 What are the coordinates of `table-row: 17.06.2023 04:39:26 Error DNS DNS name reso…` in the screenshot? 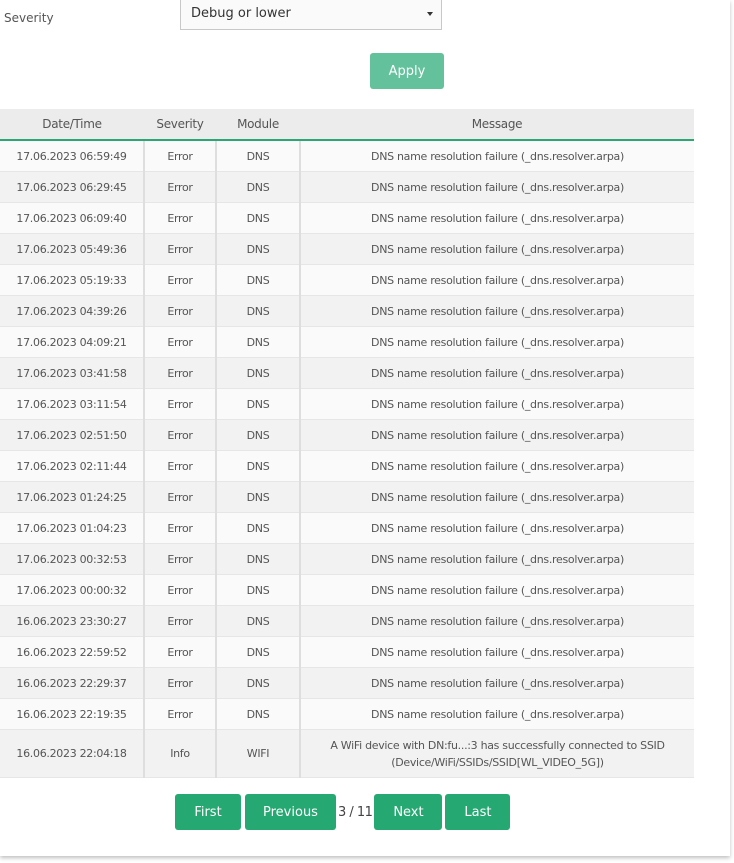 It's located at (347, 311).